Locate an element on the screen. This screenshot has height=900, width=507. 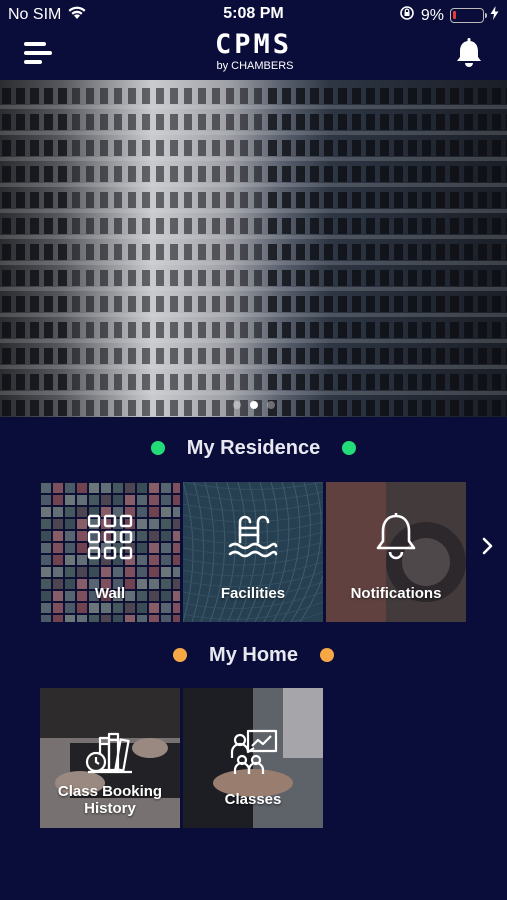
status-bar: No SIM 5:08 PM 9% is located at coordinates (253, 14).